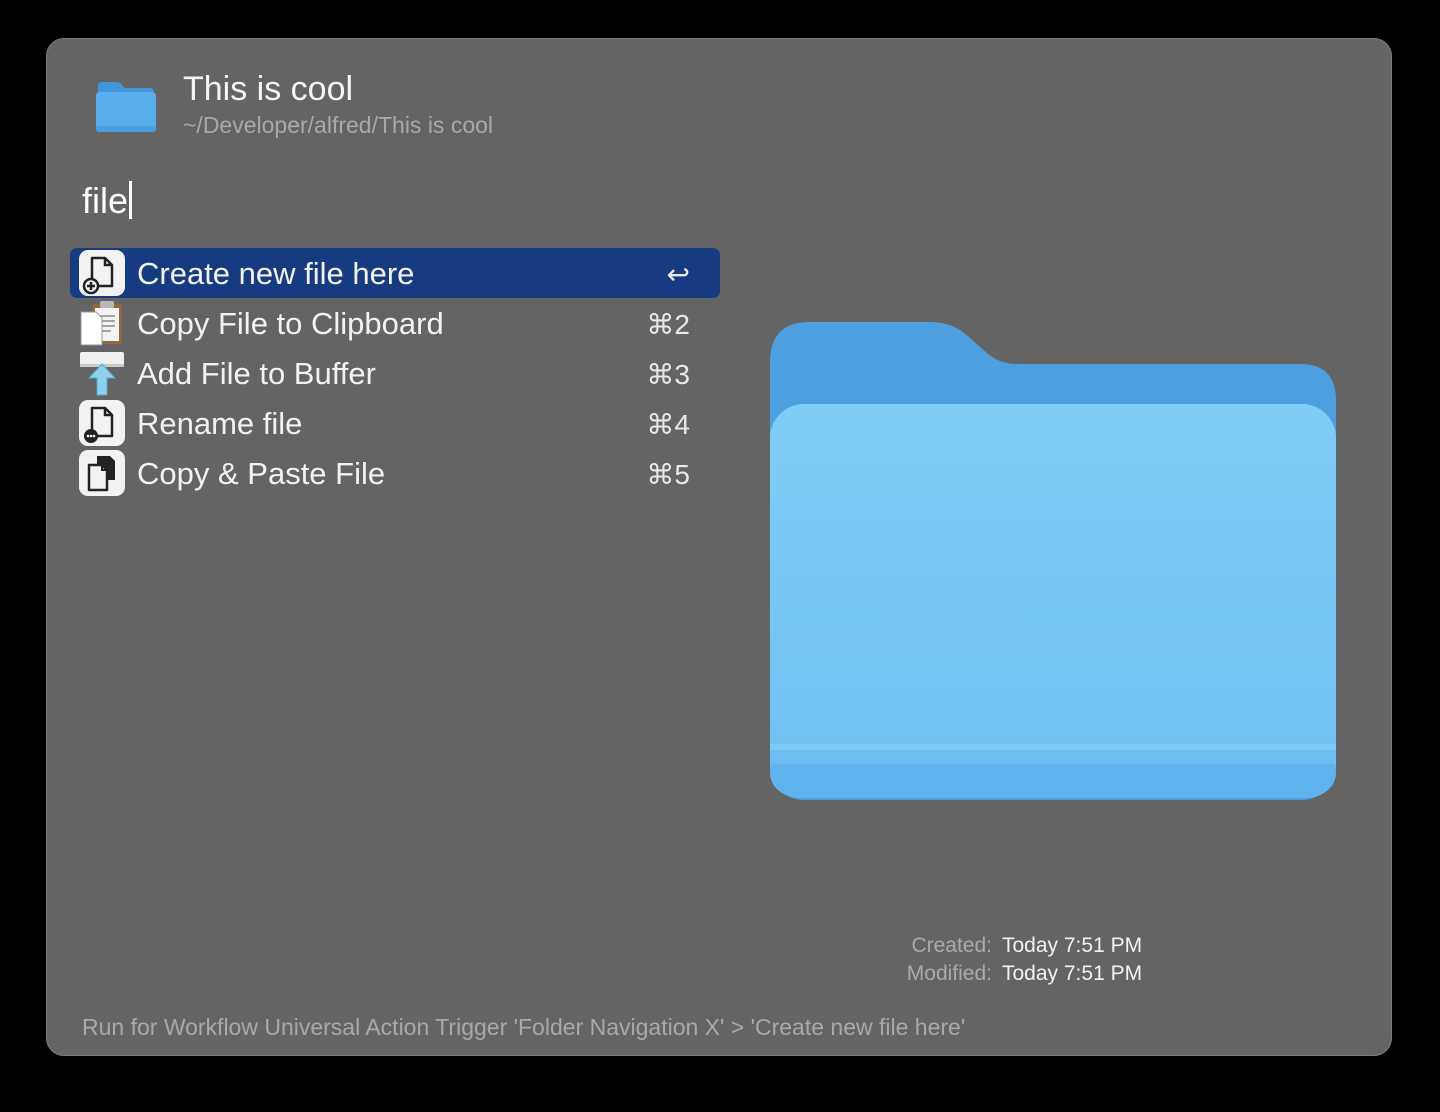 Image resolution: width=1440 pixels, height=1112 pixels. I want to click on folder-icon, so click(126, 107).